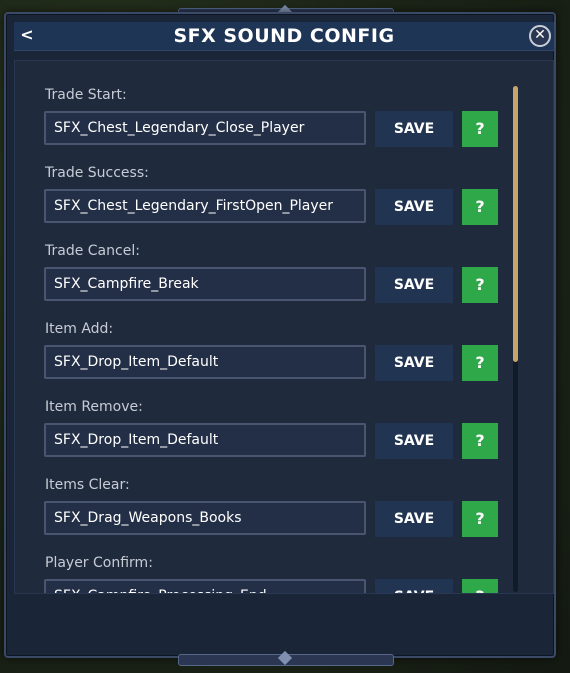 Image resolution: width=570 pixels, height=673 pixels. Describe the element at coordinates (205, 518) in the screenshot. I see `sound-input: SFX_Drag_Weapons_Books` at that location.